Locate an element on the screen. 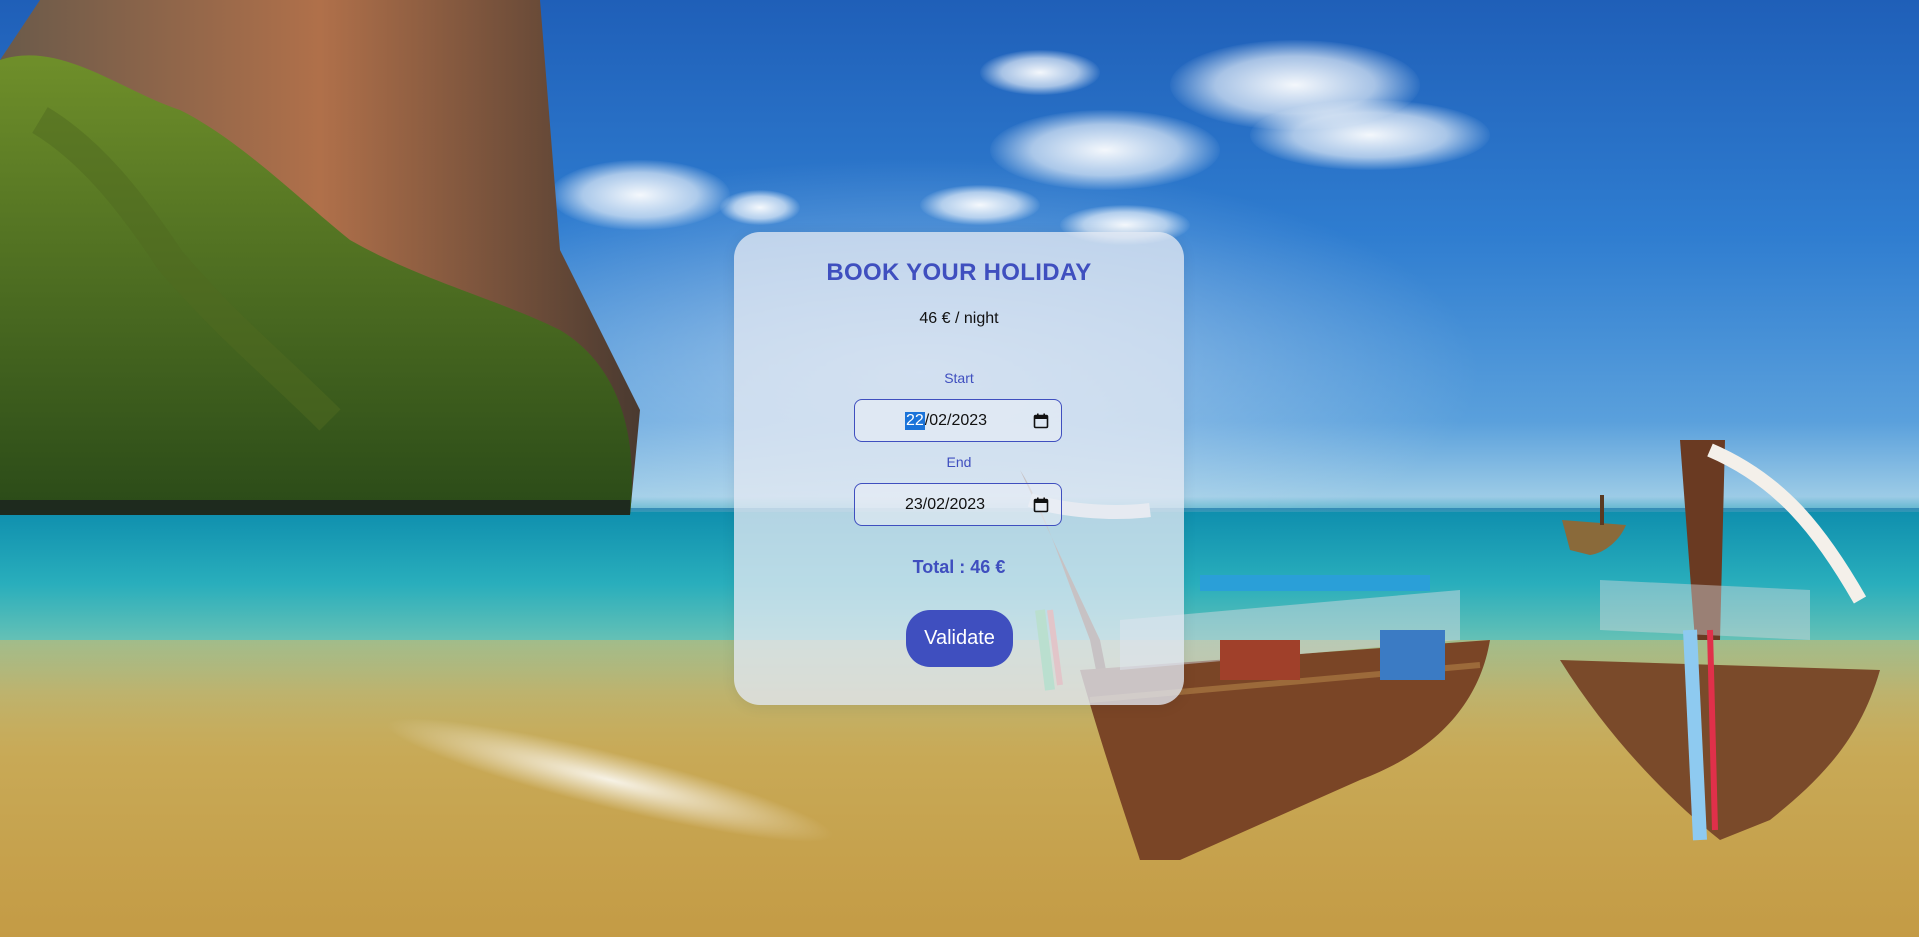 The height and width of the screenshot is (937, 1919). start-date-day-segment: 22 is located at coordinates (915, 421).